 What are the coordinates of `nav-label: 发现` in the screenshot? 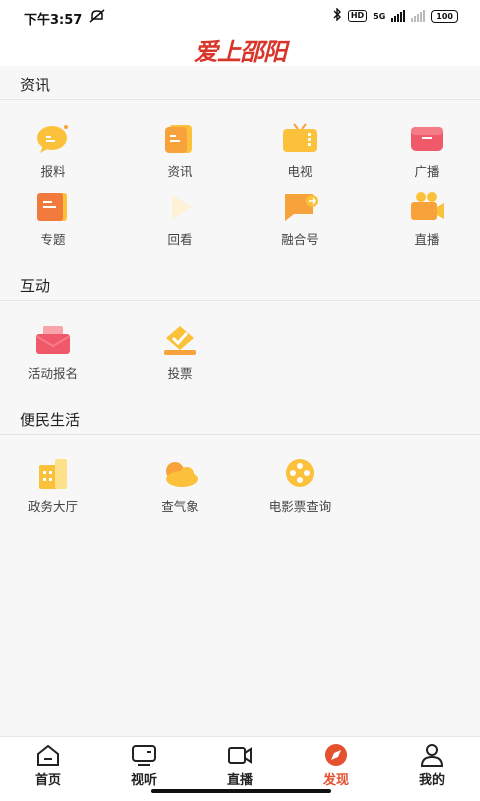 It's located at (335, 780).